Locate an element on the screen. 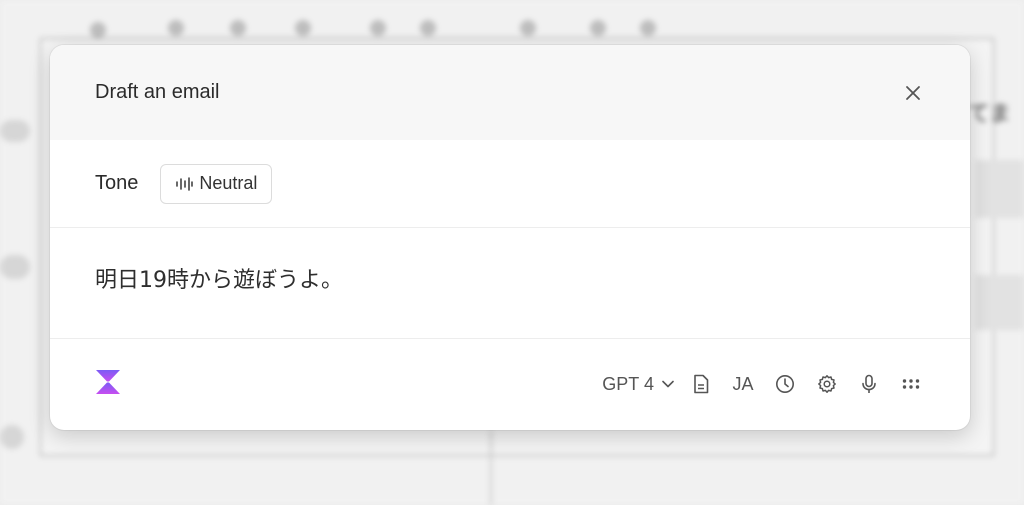 Image resolution: width=1024 pixels, height=505 pixels. microphone-icon is located at coordinates (869, 383).